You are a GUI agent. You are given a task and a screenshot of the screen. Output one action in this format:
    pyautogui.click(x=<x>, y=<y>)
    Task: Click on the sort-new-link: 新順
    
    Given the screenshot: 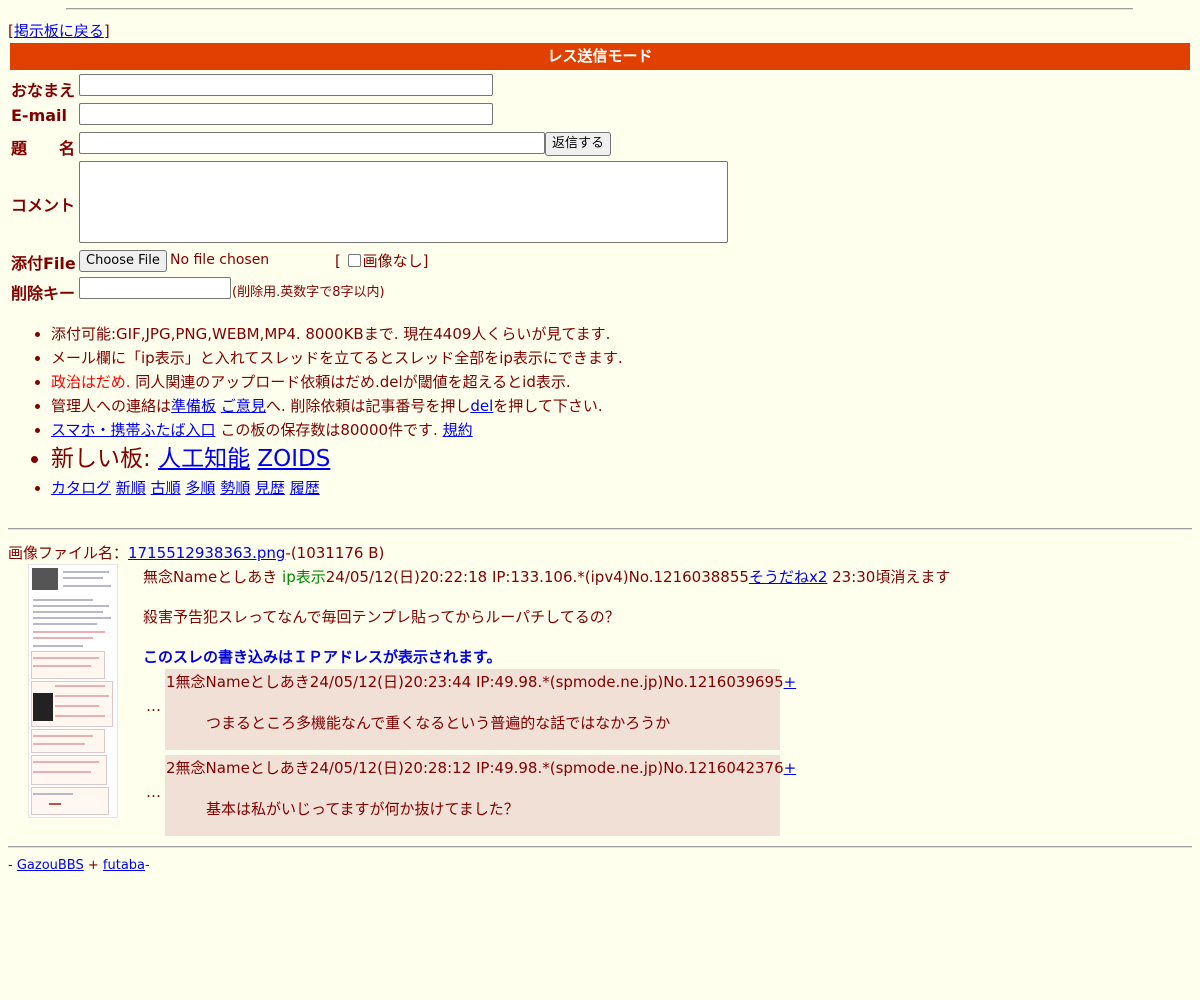 What is the action you would take?
    pyautogui.click(x=131, y=488)
    